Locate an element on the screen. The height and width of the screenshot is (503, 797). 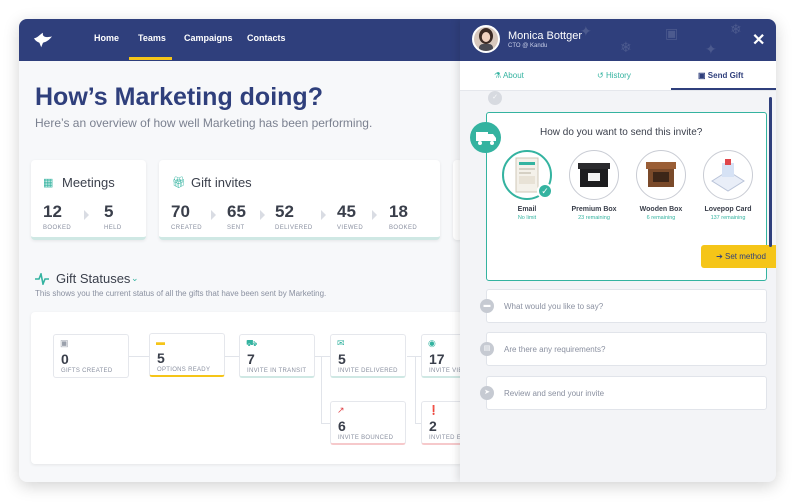
chevron-down-icon: ⌄ is located at coordinates (135, 278).